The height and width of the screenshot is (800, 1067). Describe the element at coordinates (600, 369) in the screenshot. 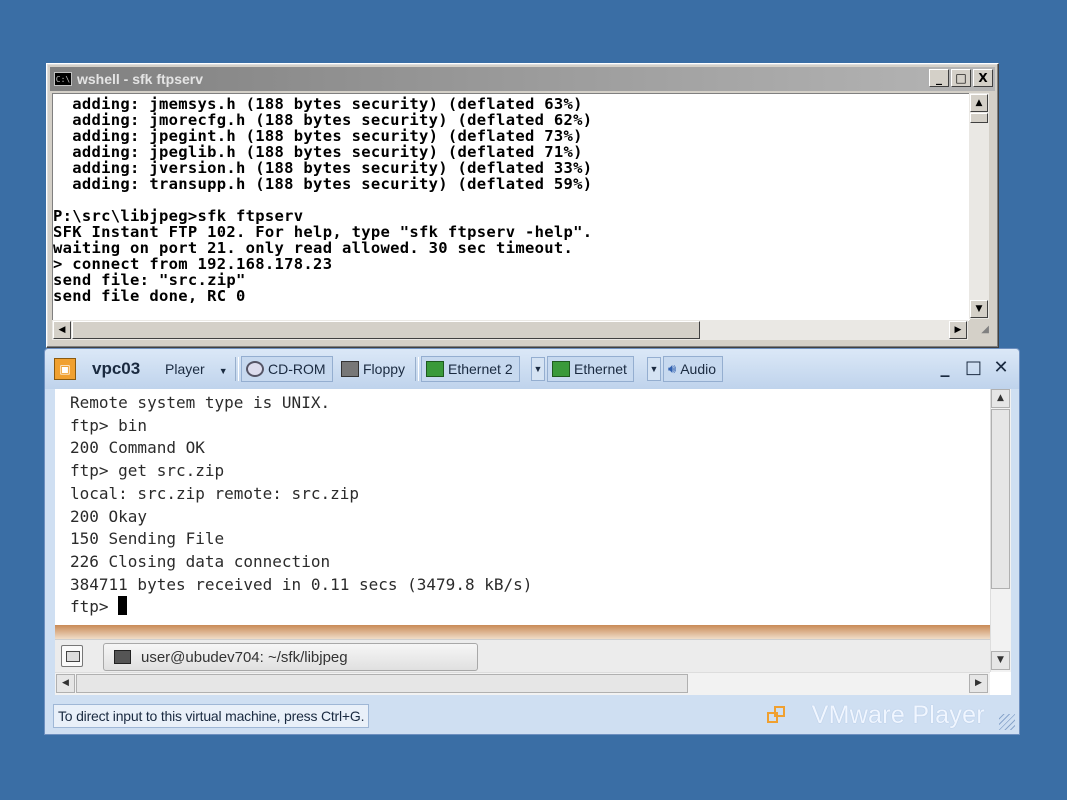

I see `ethernet-label: Ethernet` at that location.